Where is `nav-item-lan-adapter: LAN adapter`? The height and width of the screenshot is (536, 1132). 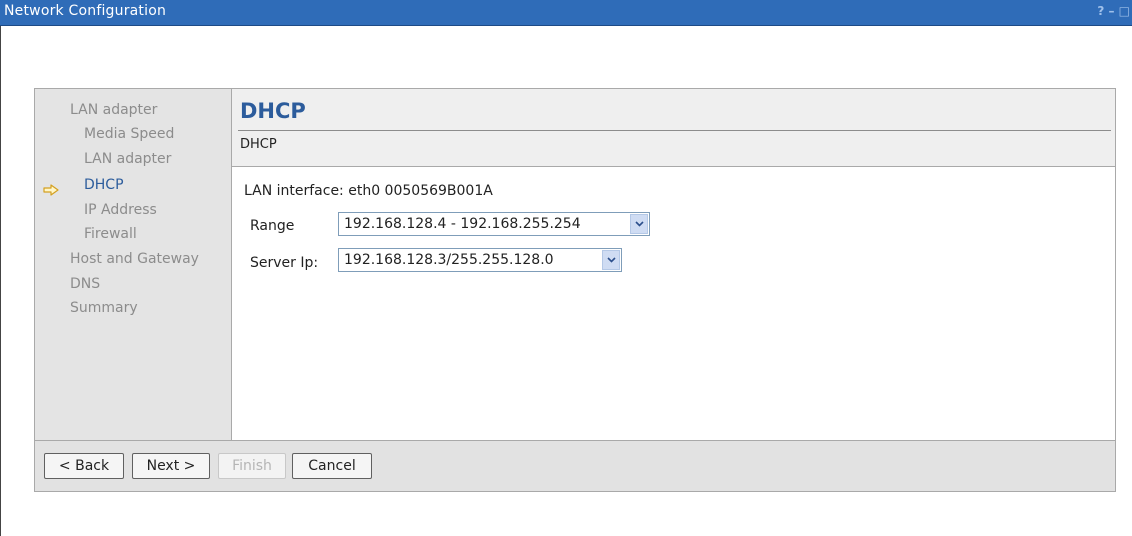 nav-item-lan-adapter: LAN adapter is located at coordinates (113, 110).